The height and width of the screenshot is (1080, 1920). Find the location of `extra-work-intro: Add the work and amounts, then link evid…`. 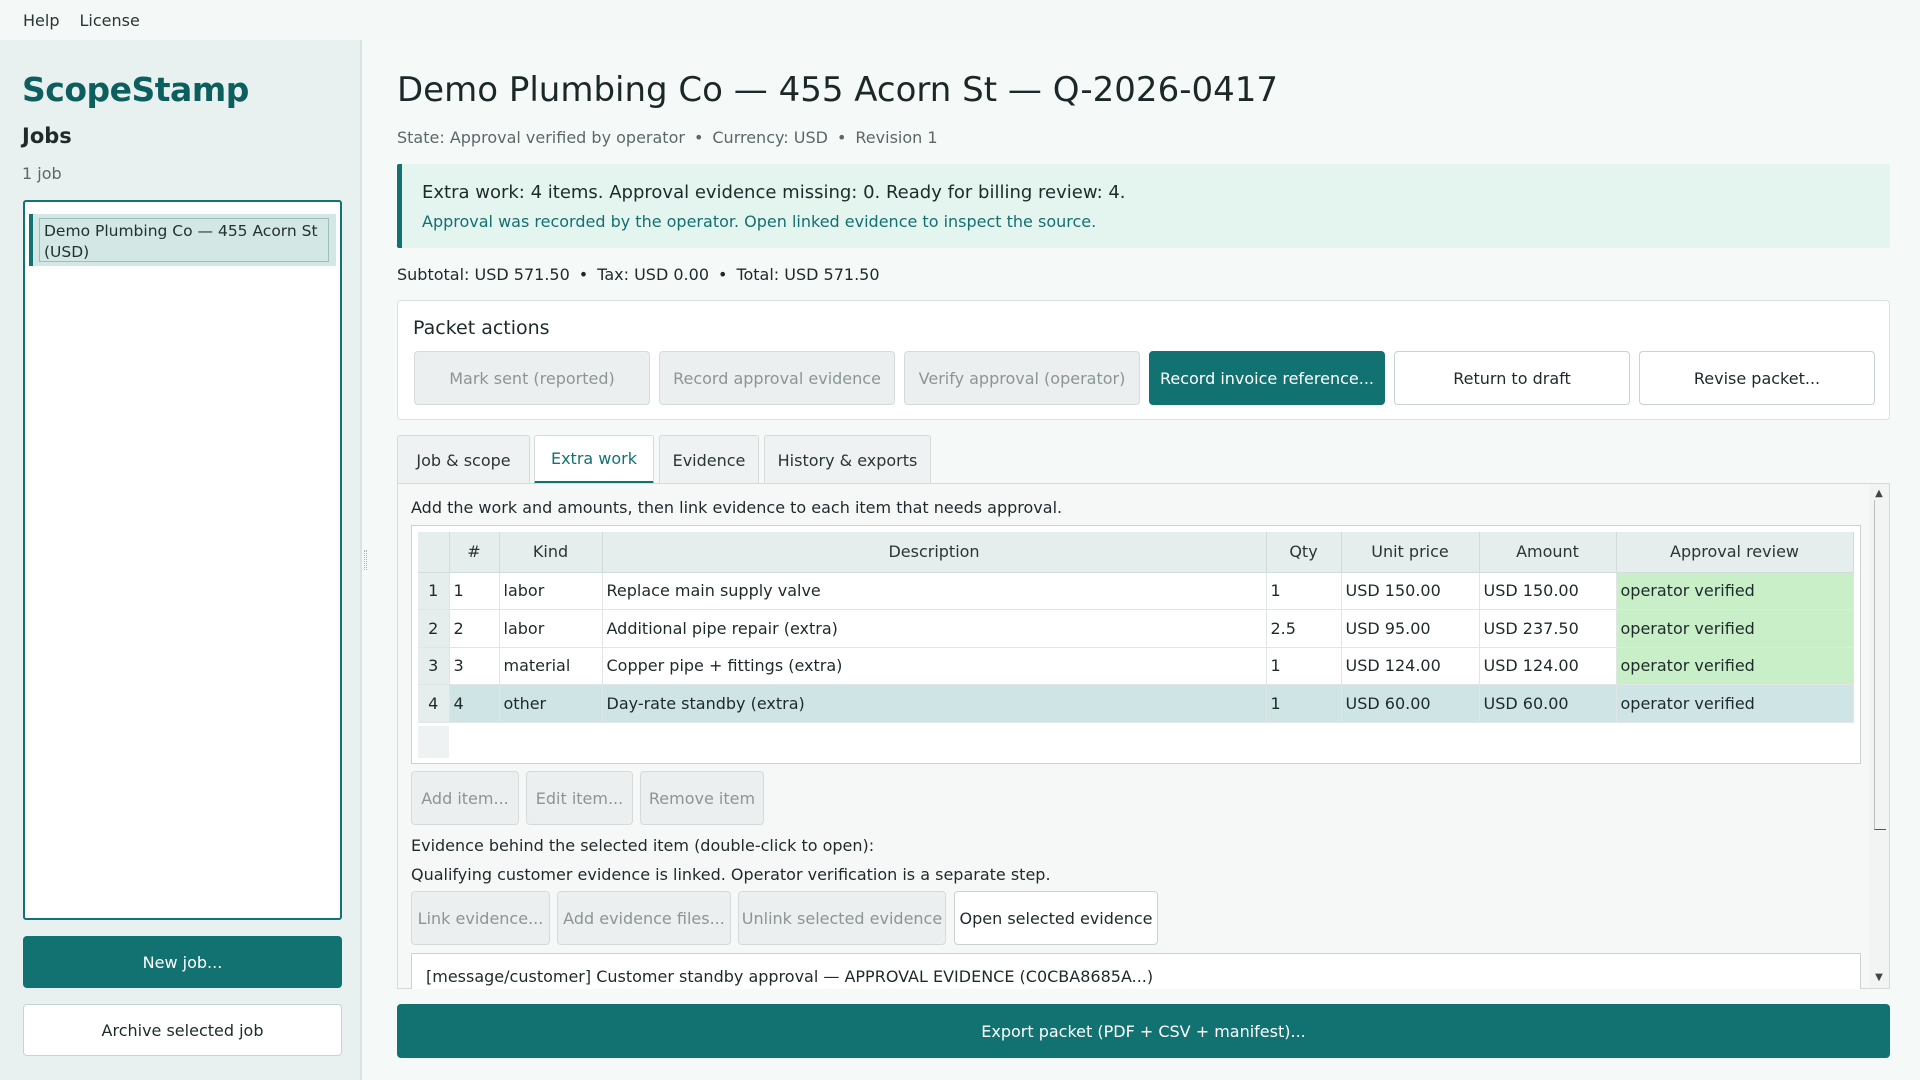

extra-work-intro: Add the work and amounts, then link evid… is located at coordinates (737, 507).